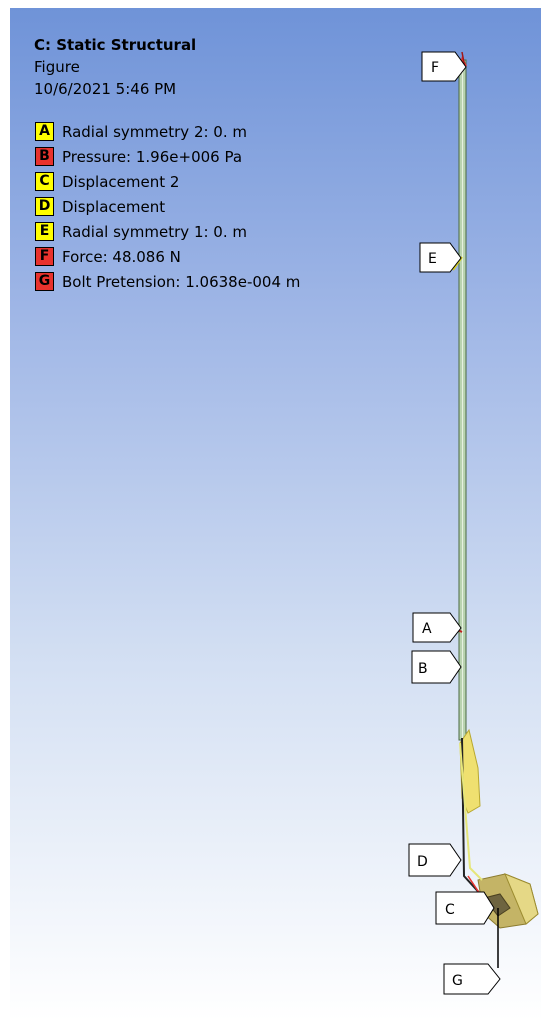 This screenshot has width=541, height=1021. I want to click on tag-d: D, so click(435, 860).